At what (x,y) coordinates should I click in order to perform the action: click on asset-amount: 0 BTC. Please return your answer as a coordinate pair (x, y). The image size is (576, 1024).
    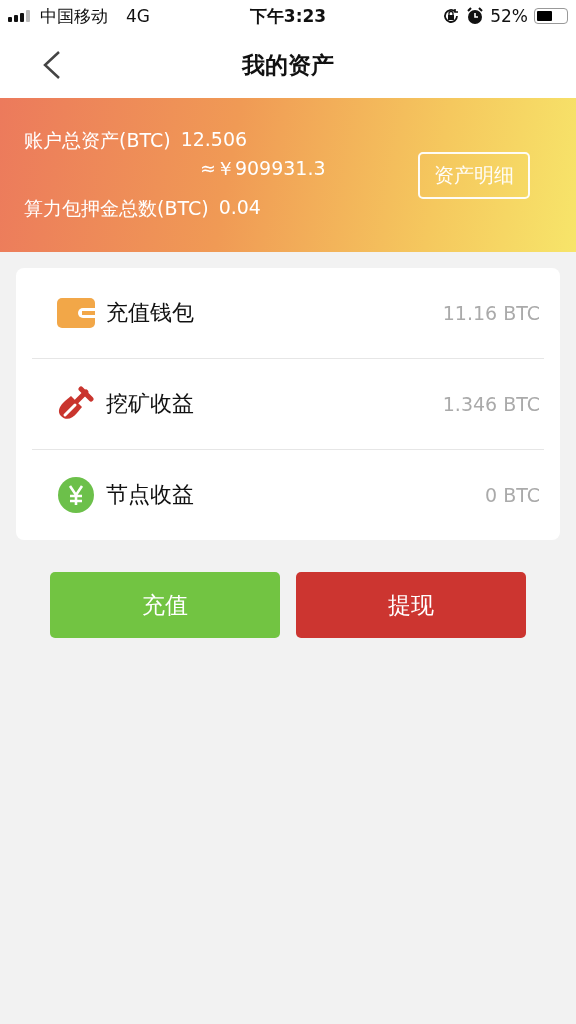
    Looking at the image, I should click on (512, 495).